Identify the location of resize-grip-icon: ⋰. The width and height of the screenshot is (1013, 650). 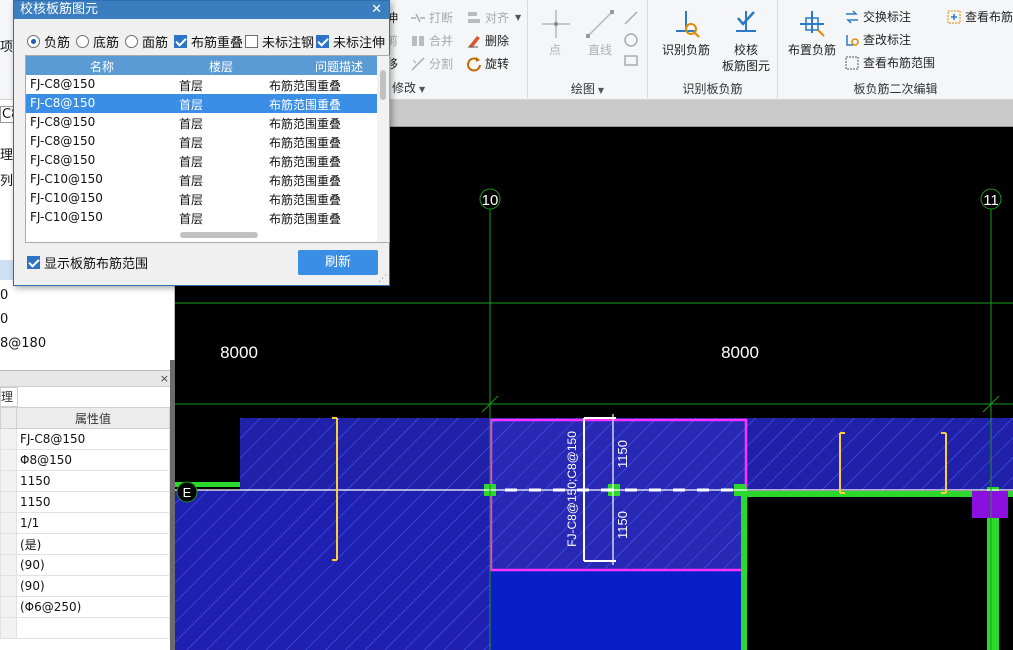
(382, 279).